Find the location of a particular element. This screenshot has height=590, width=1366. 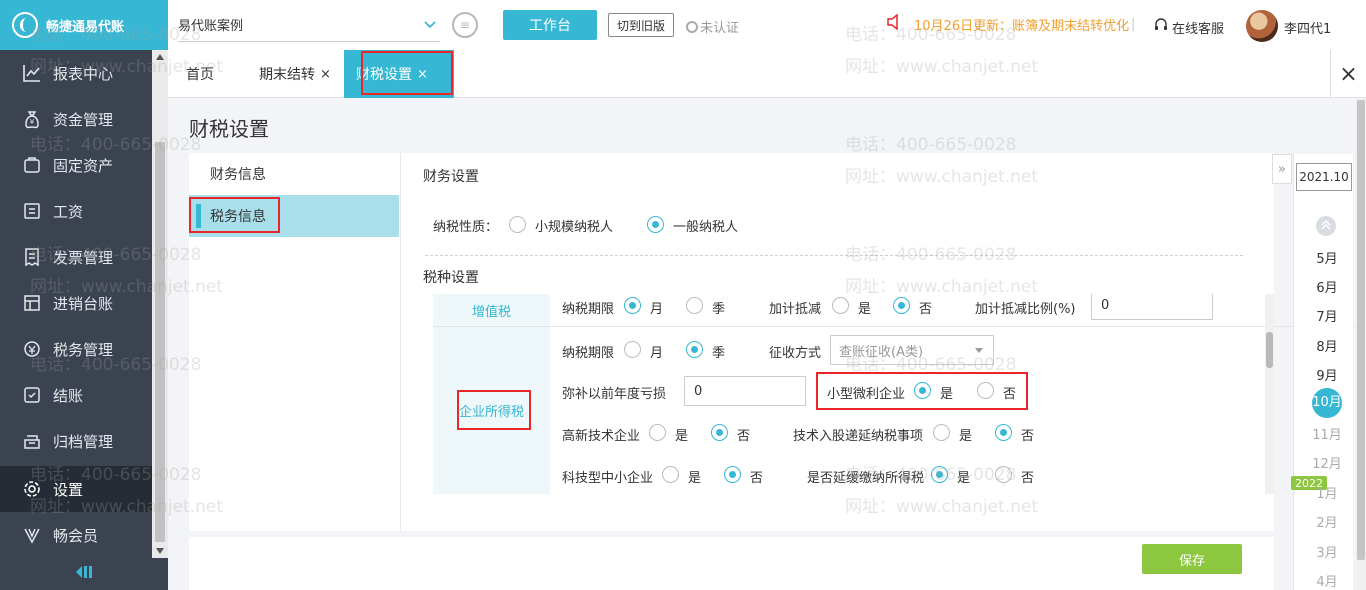

expand-panel-button: » is located at coordinates (1282, 169).